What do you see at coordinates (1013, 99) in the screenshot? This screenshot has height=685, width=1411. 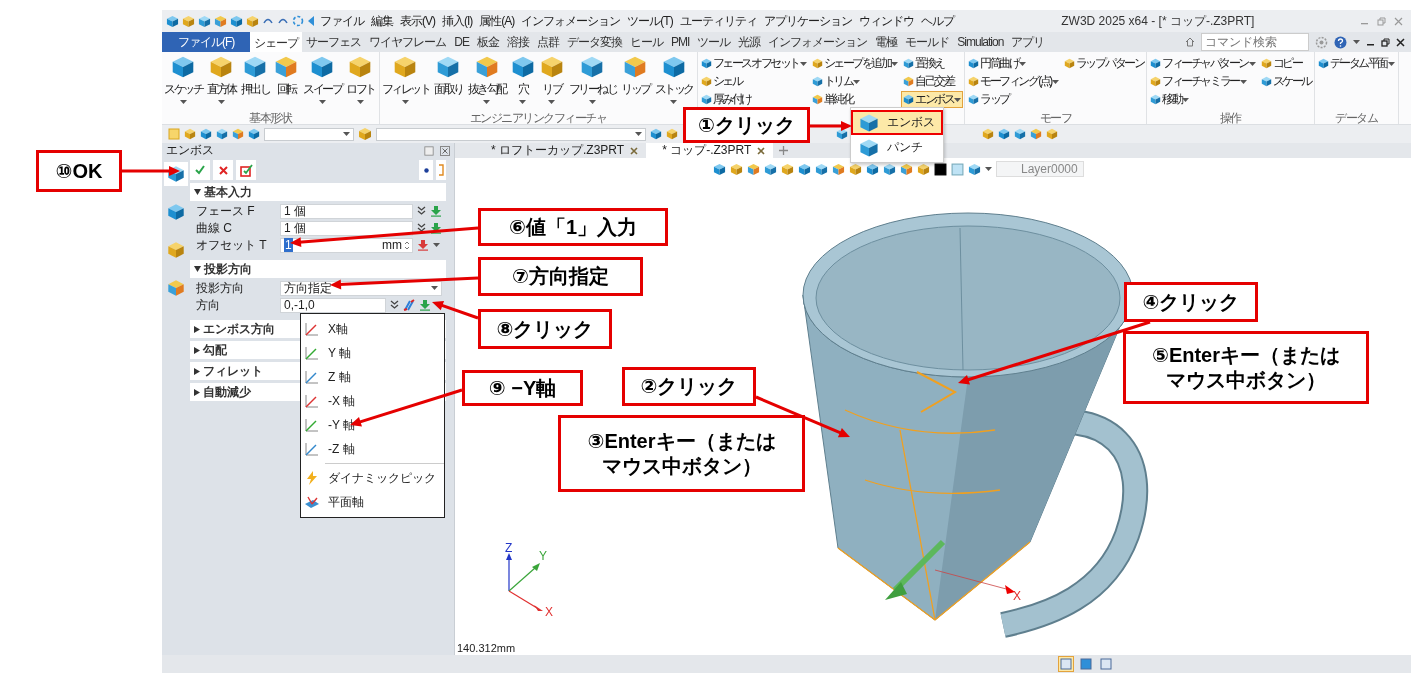 I see `ribbon-small-button: ラップ` at bounding box center [1013, 99].